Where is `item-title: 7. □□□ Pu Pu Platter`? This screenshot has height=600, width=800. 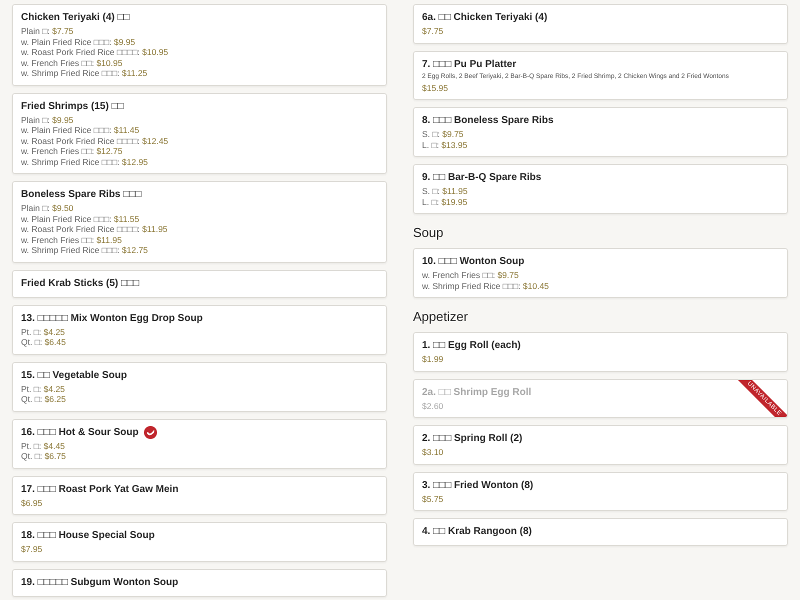 item-title: 7. □□□ Pu Pu Platter is located at coordinates (469, 65).